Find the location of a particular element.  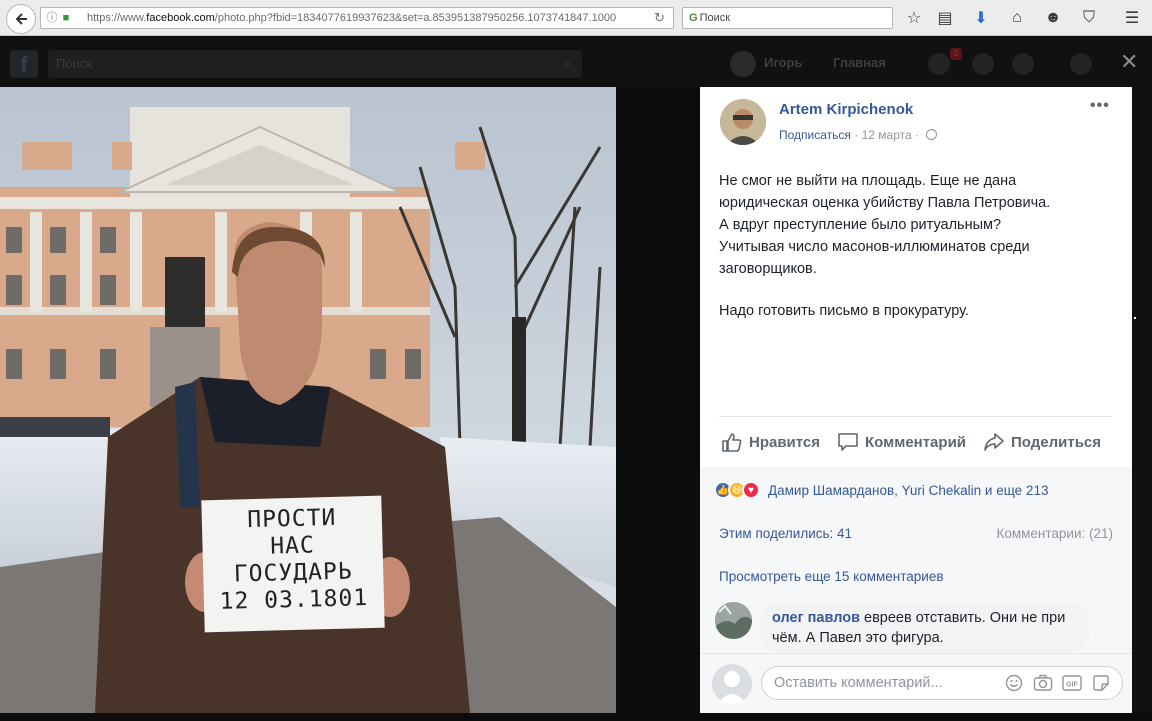

search-icon: ⌕ is located at coordinates (568, 64).